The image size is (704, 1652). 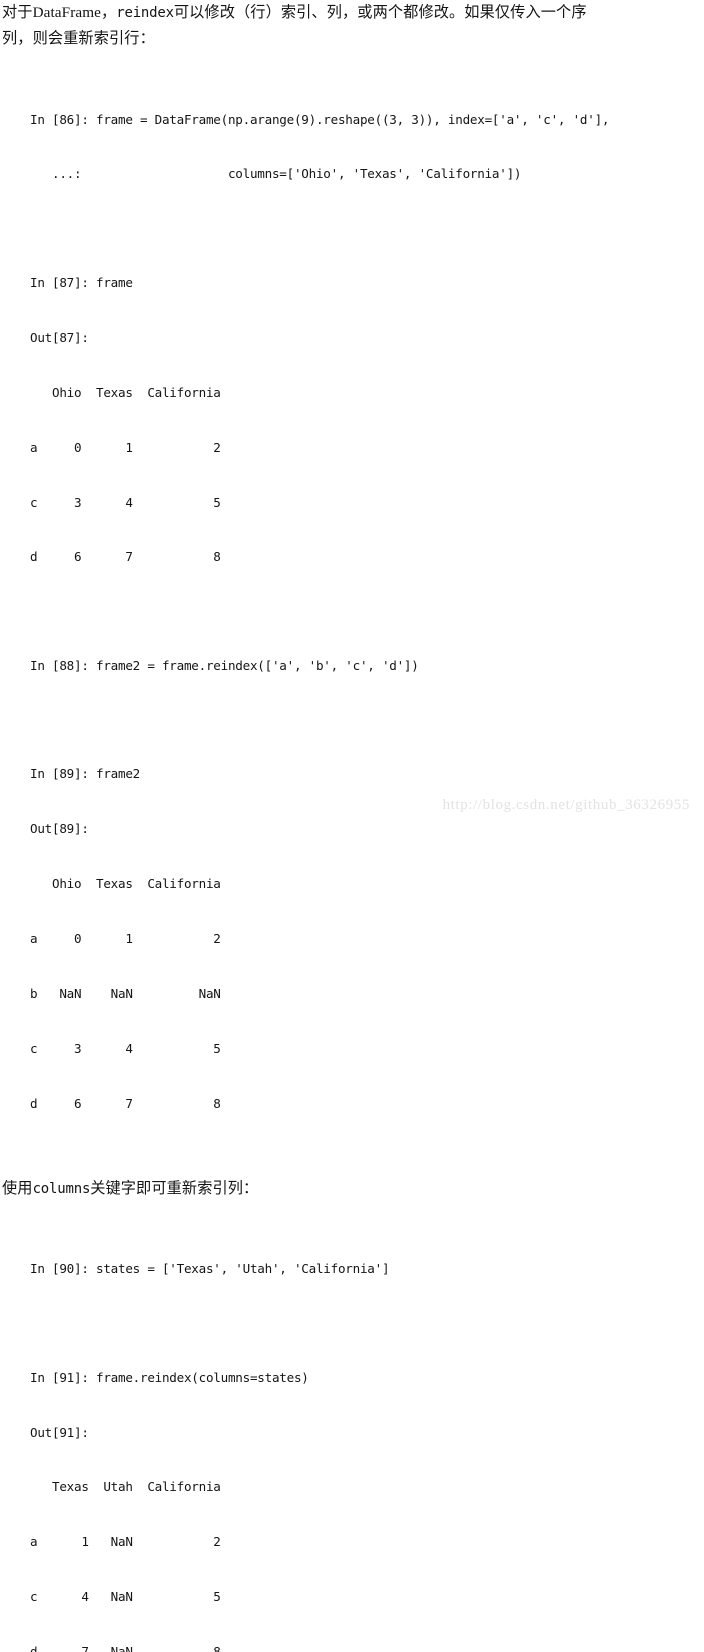 I want to click on code-line: Out[87]:, so click(x=59, y=337).